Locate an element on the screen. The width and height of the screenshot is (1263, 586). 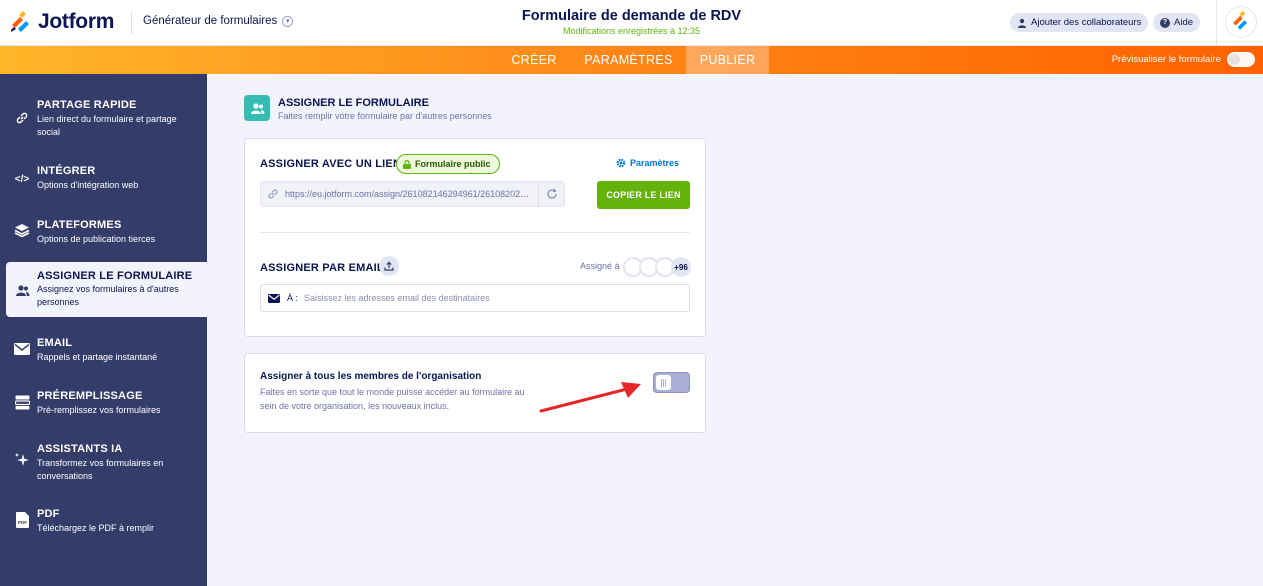
public-form-badge: Formulaire public is located at coordinates (448, 164).